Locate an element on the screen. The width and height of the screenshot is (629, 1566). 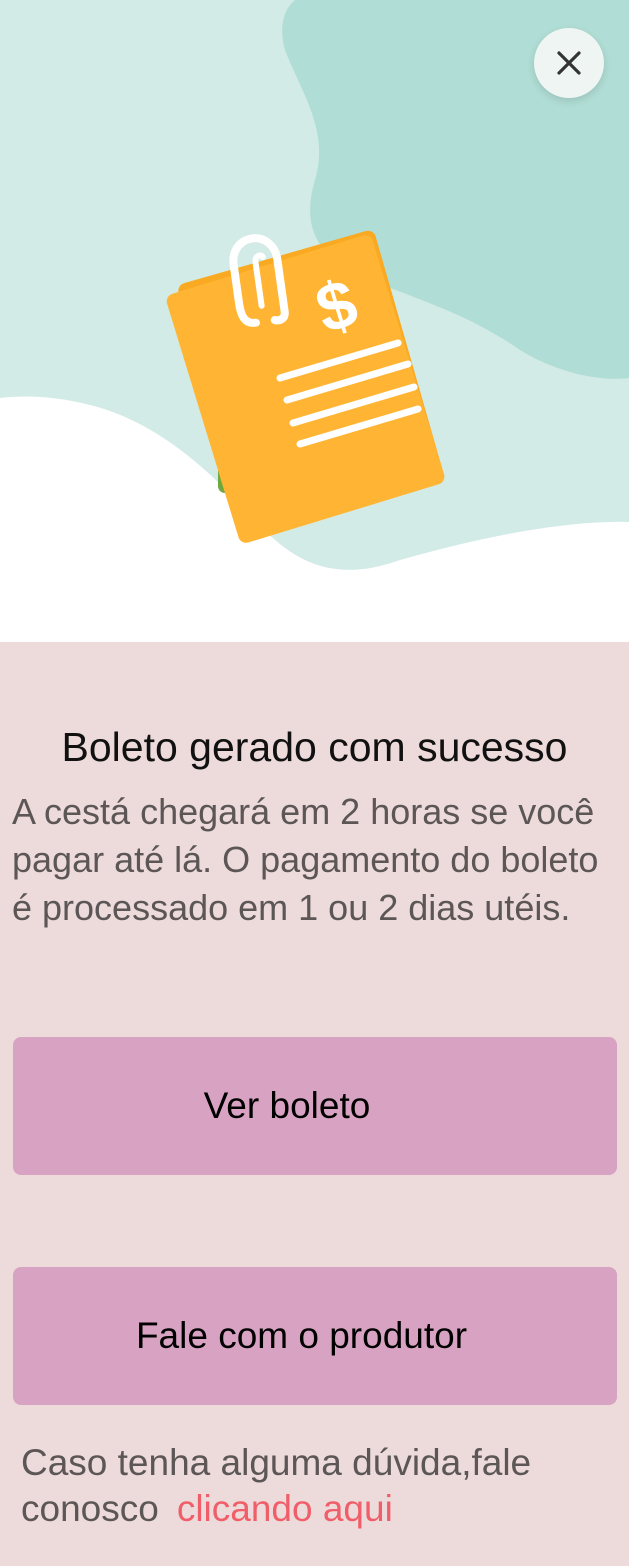
view-boleto-button: Ver boleto is located at coordinates (315, 1106).